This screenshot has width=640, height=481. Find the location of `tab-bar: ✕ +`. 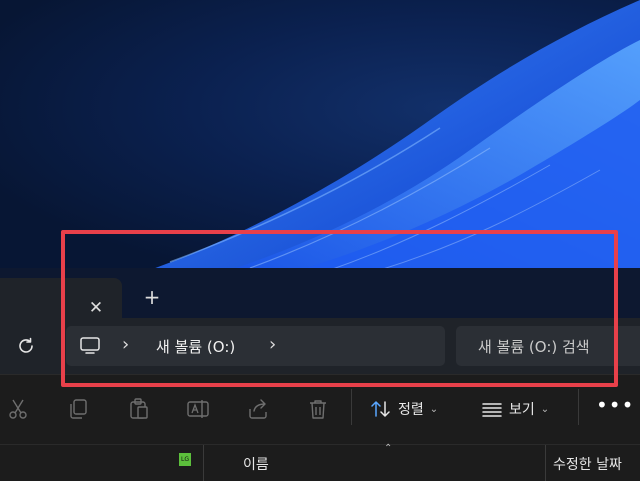

tab-bar: ✕ + is located at coordinates (320, 293).